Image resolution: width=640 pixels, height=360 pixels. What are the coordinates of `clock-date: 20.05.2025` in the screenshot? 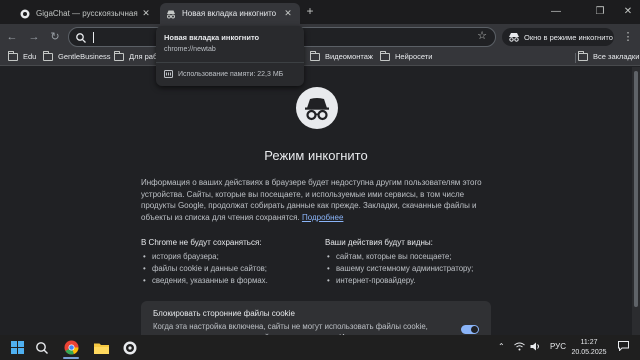 It's located at (589, 352).